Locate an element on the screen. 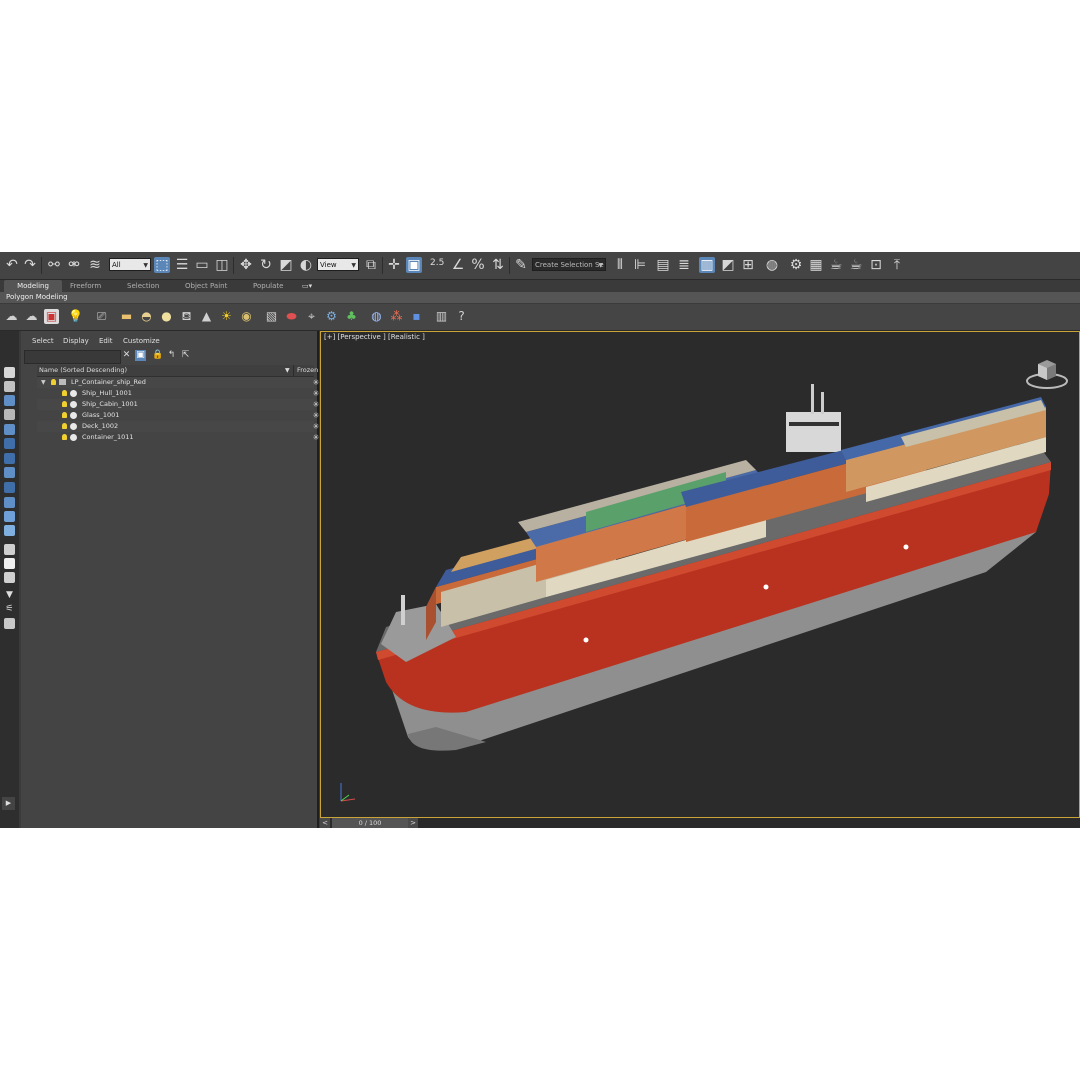  bind-space-warp-icon: ≋ is located at coordinates (95, 265).